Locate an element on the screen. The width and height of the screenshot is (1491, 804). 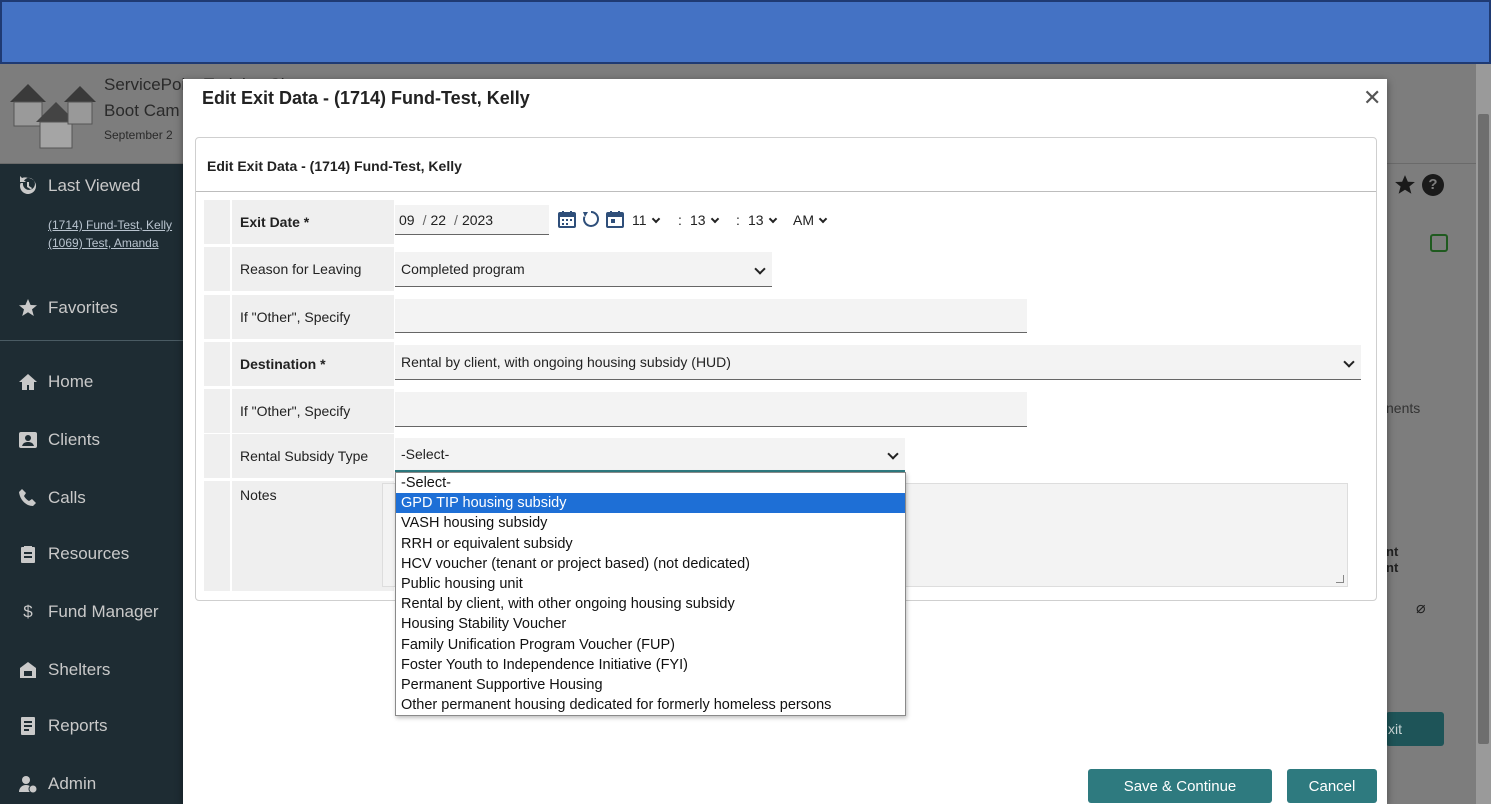
dropdown-option: RRH or equivalent subsidy is located at coordinates (650, 544).